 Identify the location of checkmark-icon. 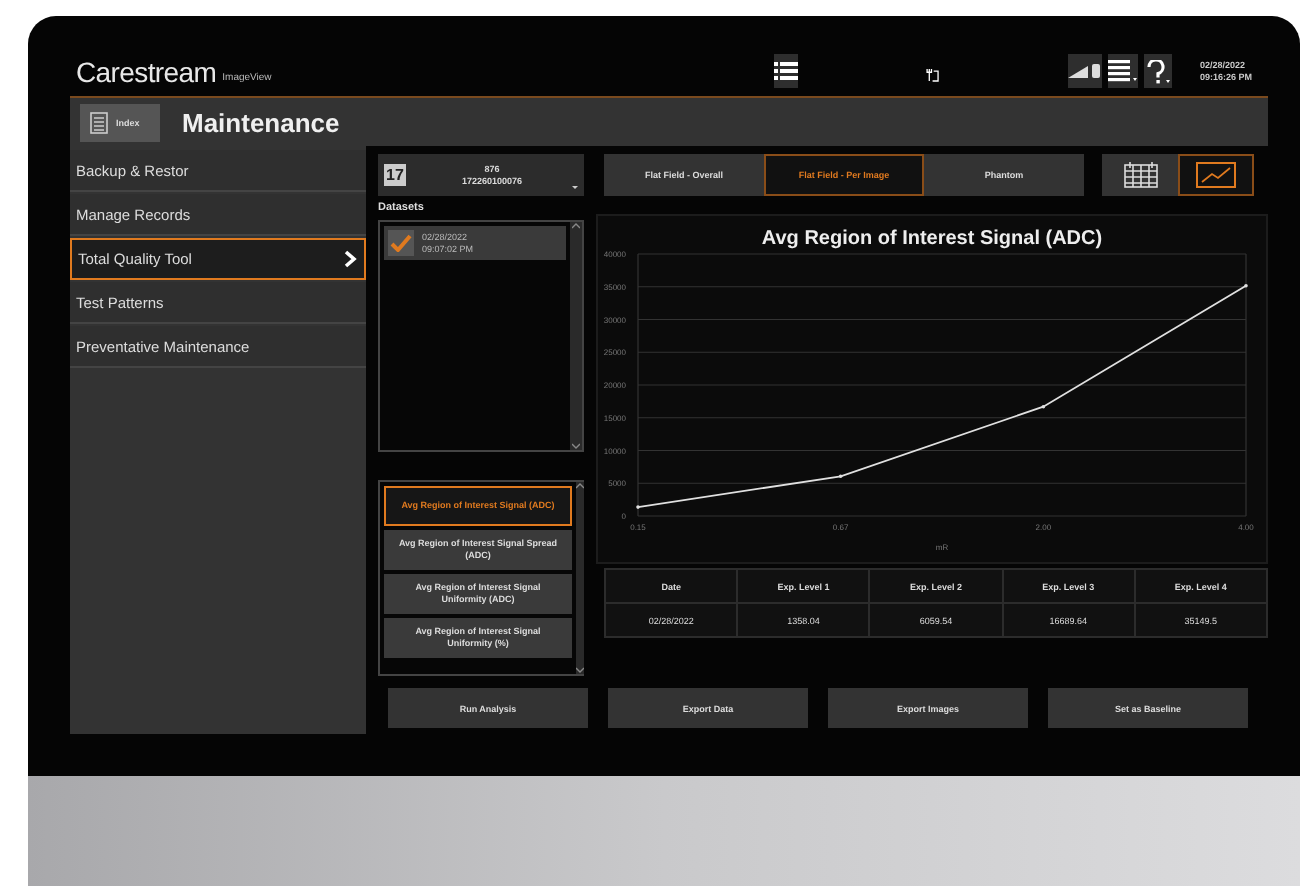
(401, 243).